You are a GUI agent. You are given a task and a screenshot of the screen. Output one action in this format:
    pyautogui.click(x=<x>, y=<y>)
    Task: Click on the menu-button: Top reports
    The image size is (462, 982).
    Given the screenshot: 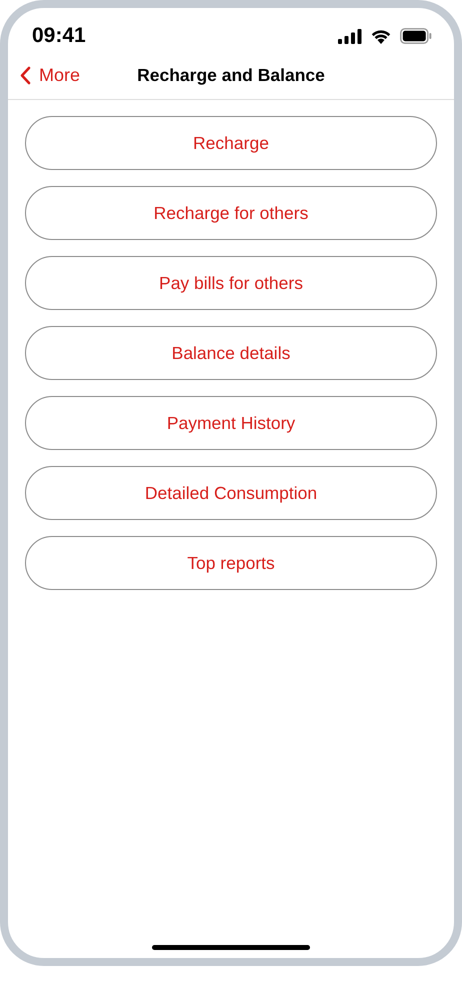 What is the action you would take?
    pyautogui.click(x=231, y=563)
    